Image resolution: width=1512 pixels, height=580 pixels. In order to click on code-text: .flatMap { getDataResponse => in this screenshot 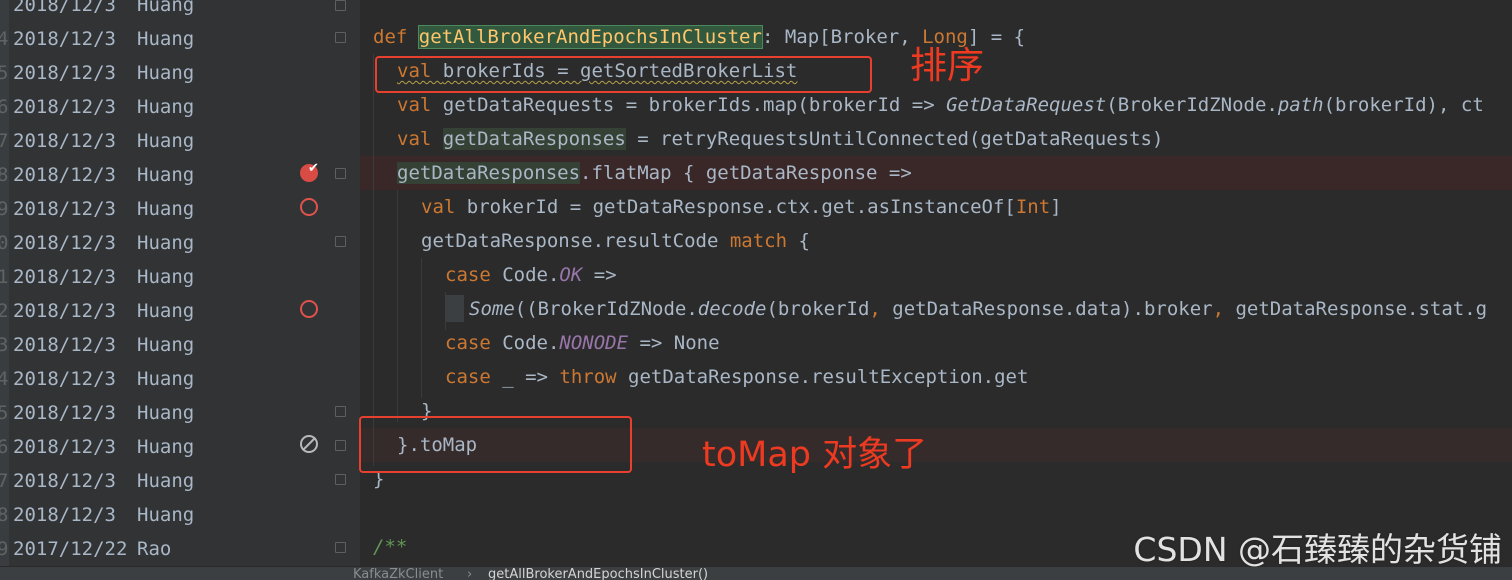, I will do `click(746, 173)`.